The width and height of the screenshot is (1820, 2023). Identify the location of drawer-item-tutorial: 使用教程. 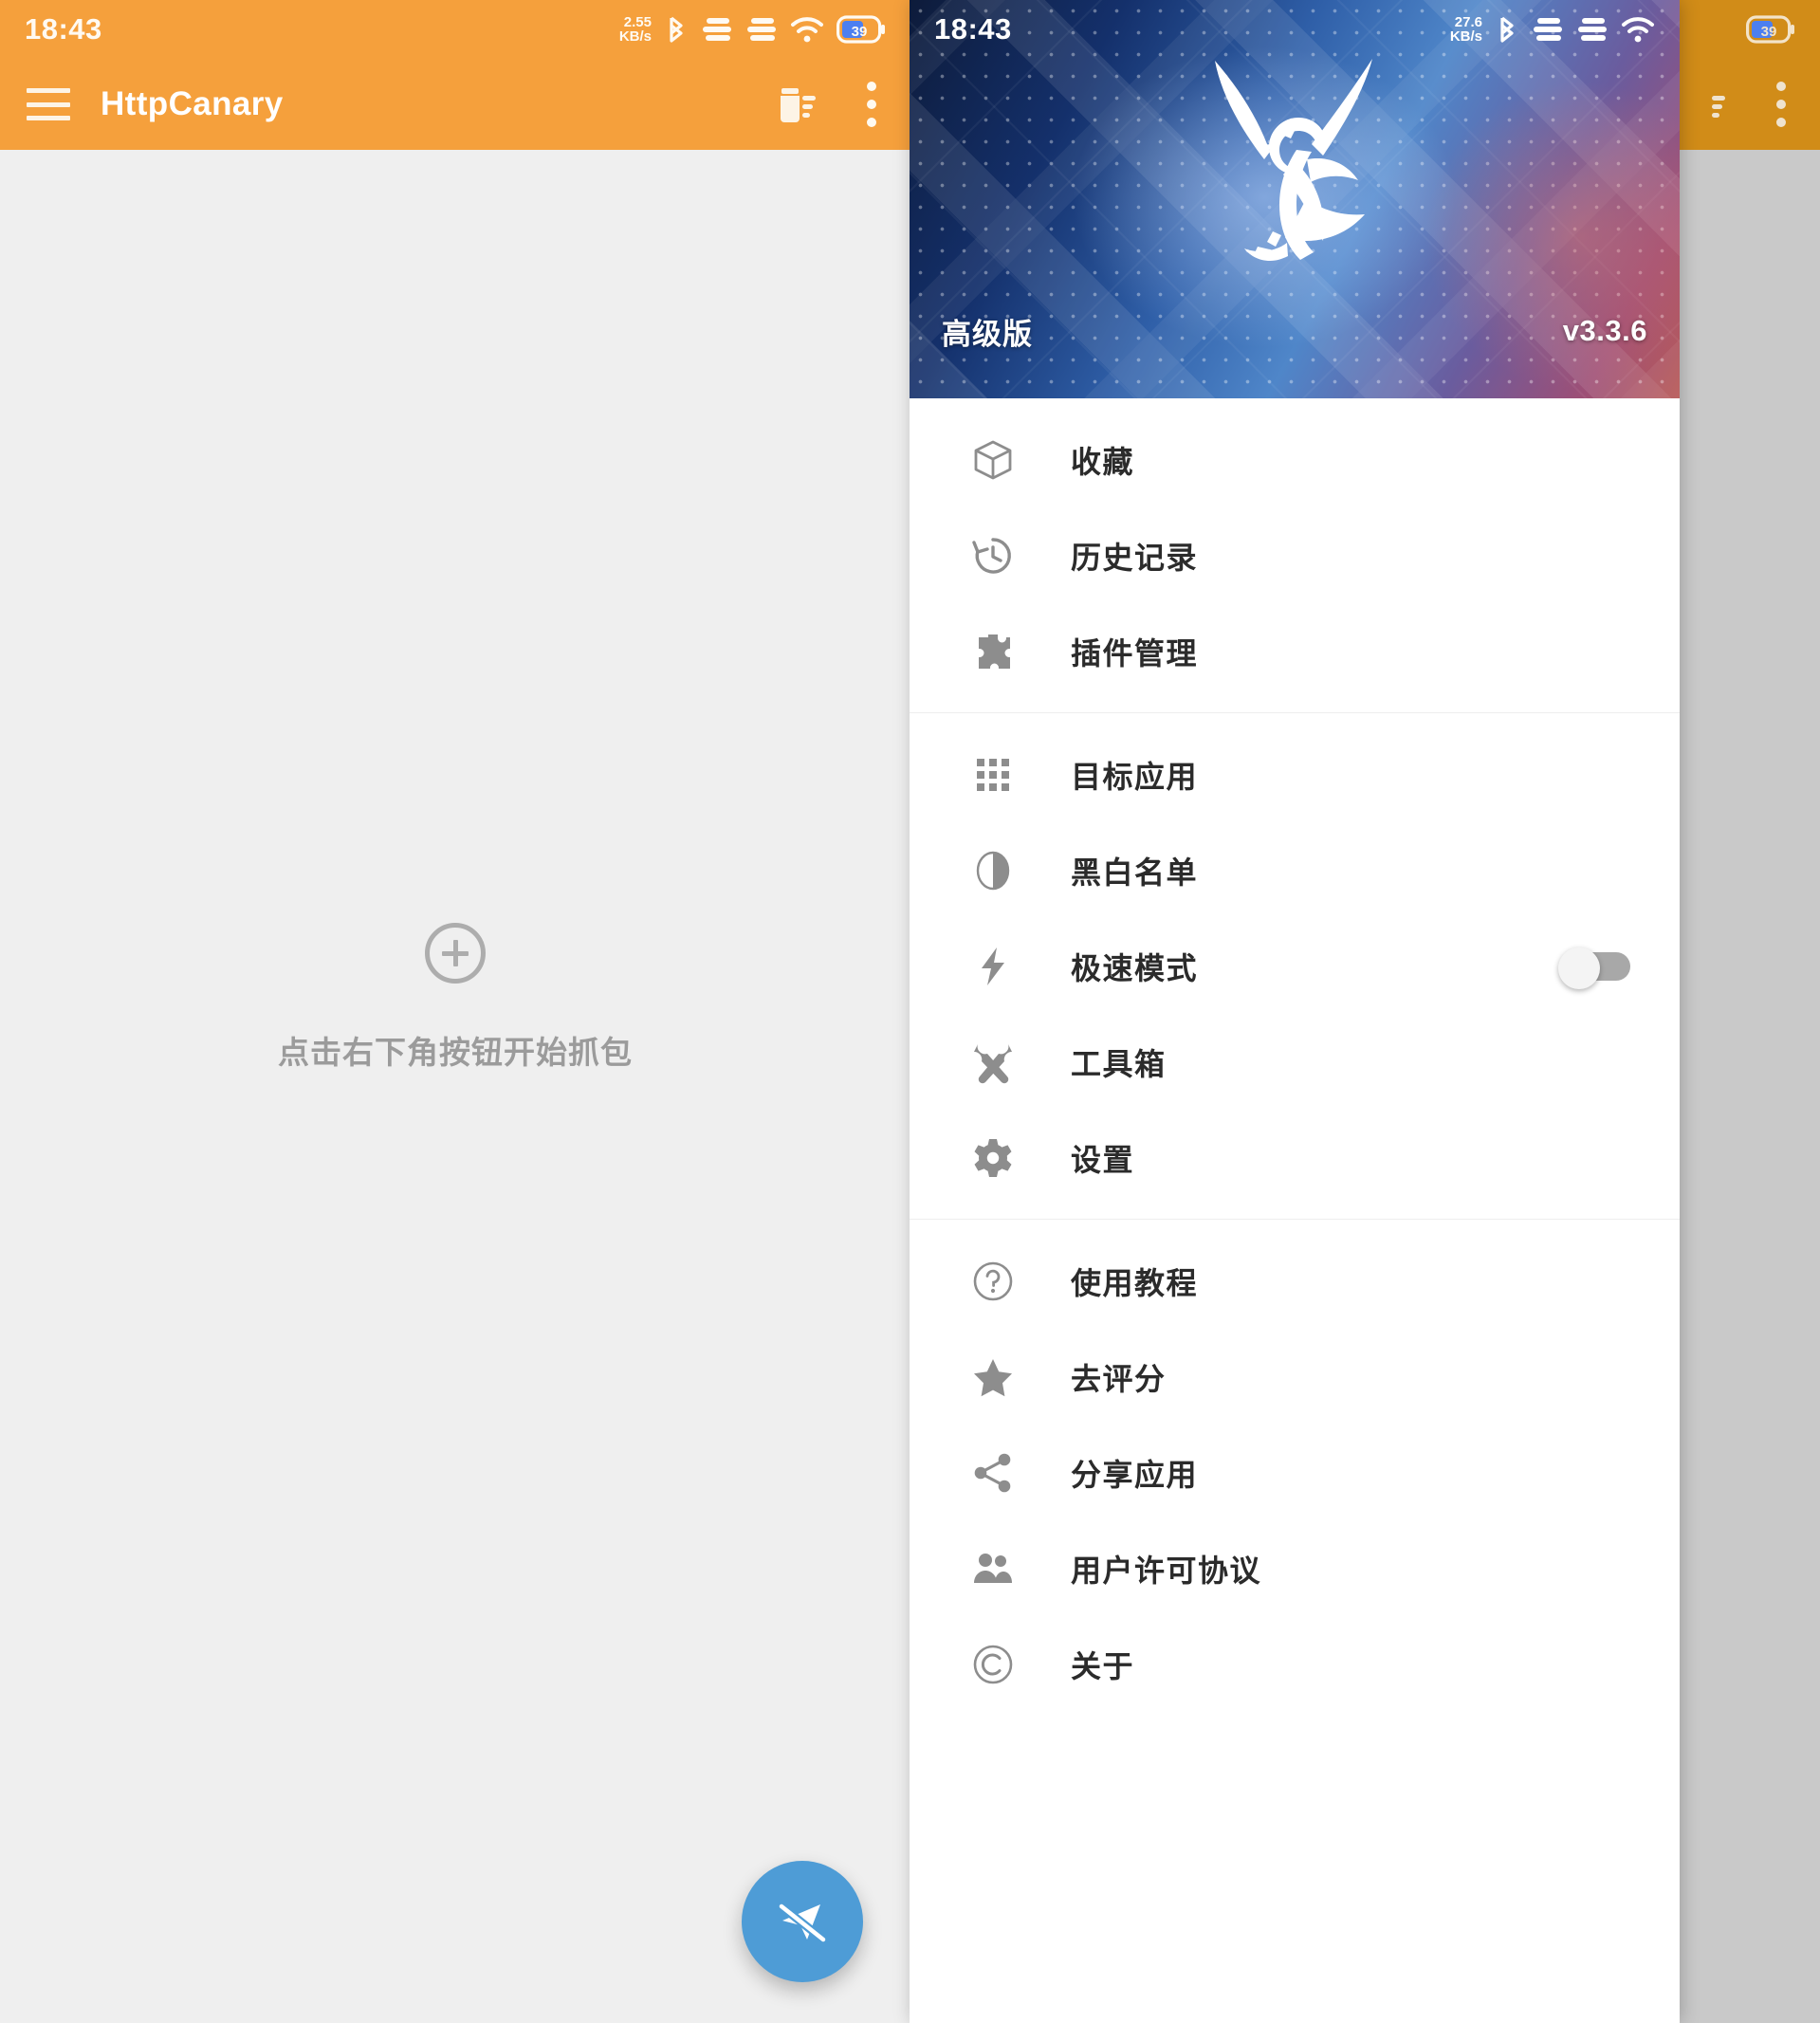
(1295, 1281).